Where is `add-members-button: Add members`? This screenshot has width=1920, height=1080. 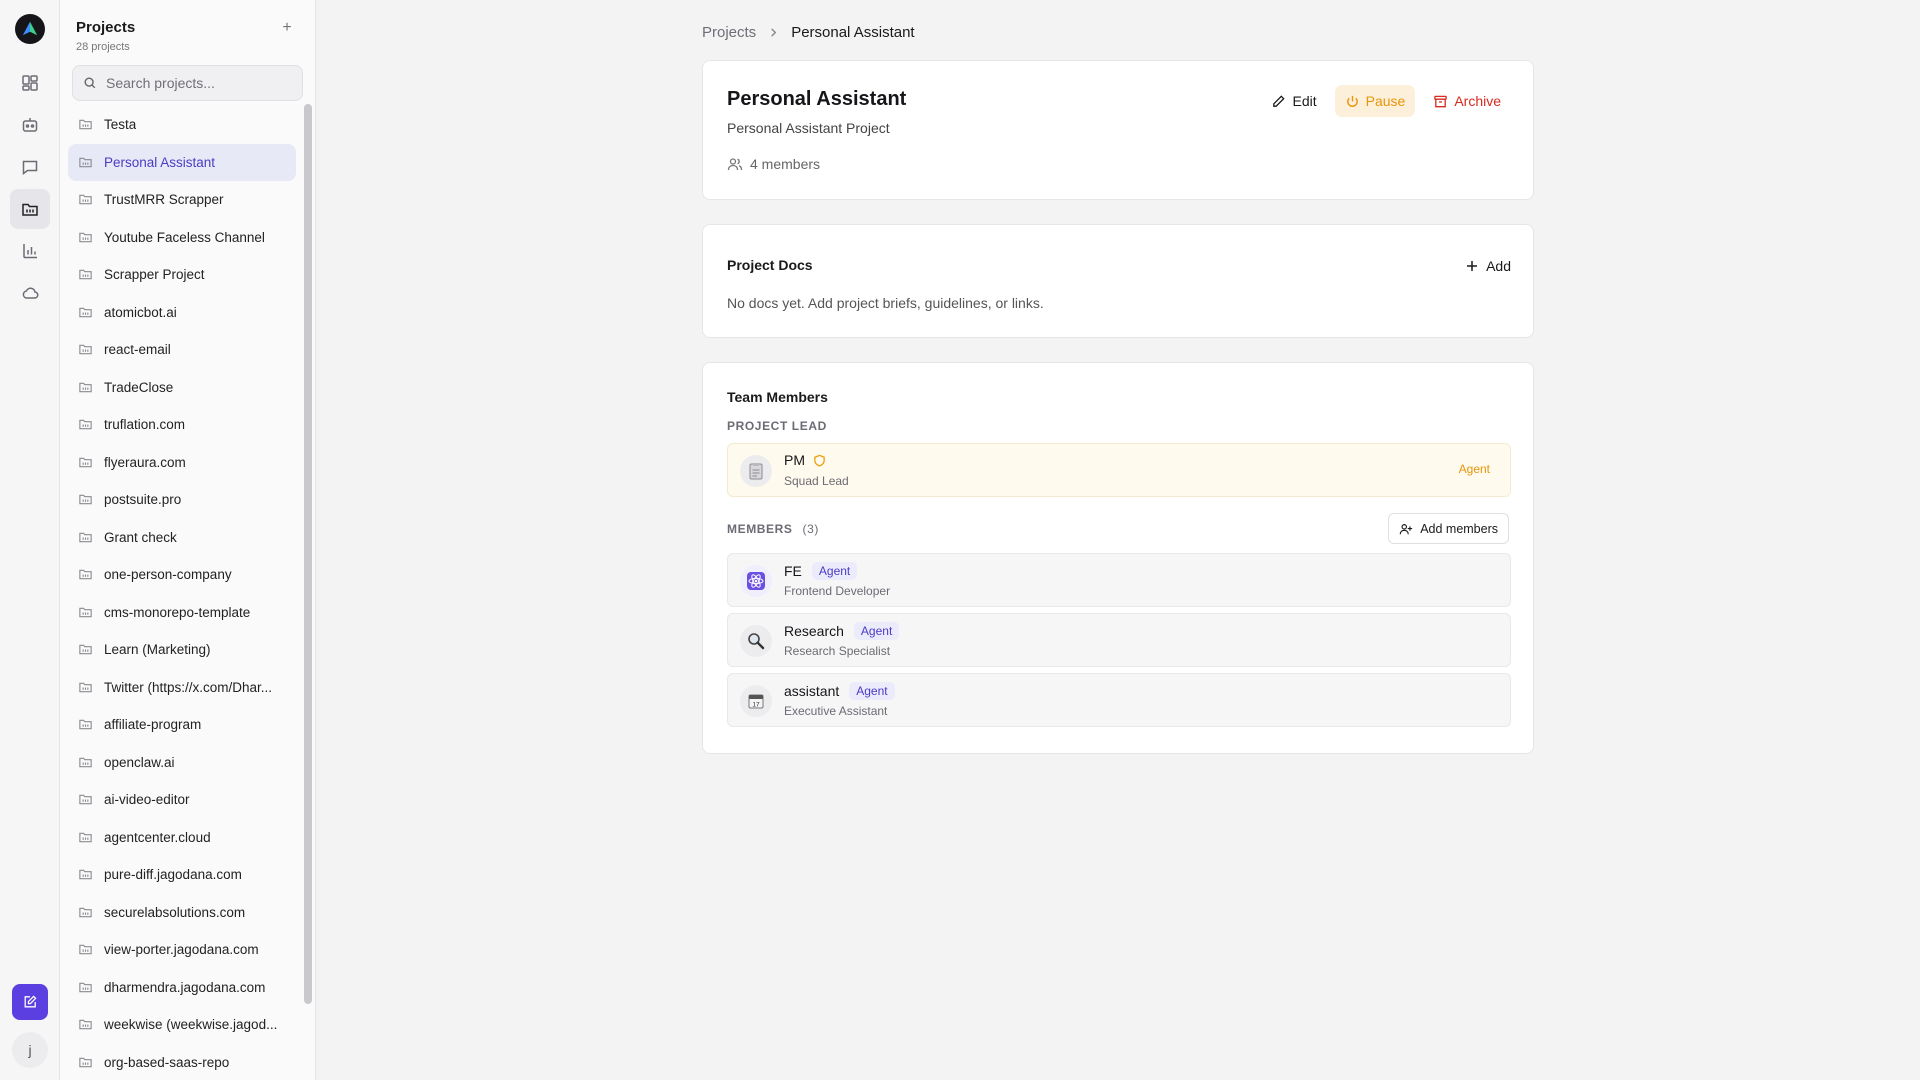 add-members-button: Add members is located at coordinates (1448, 528).